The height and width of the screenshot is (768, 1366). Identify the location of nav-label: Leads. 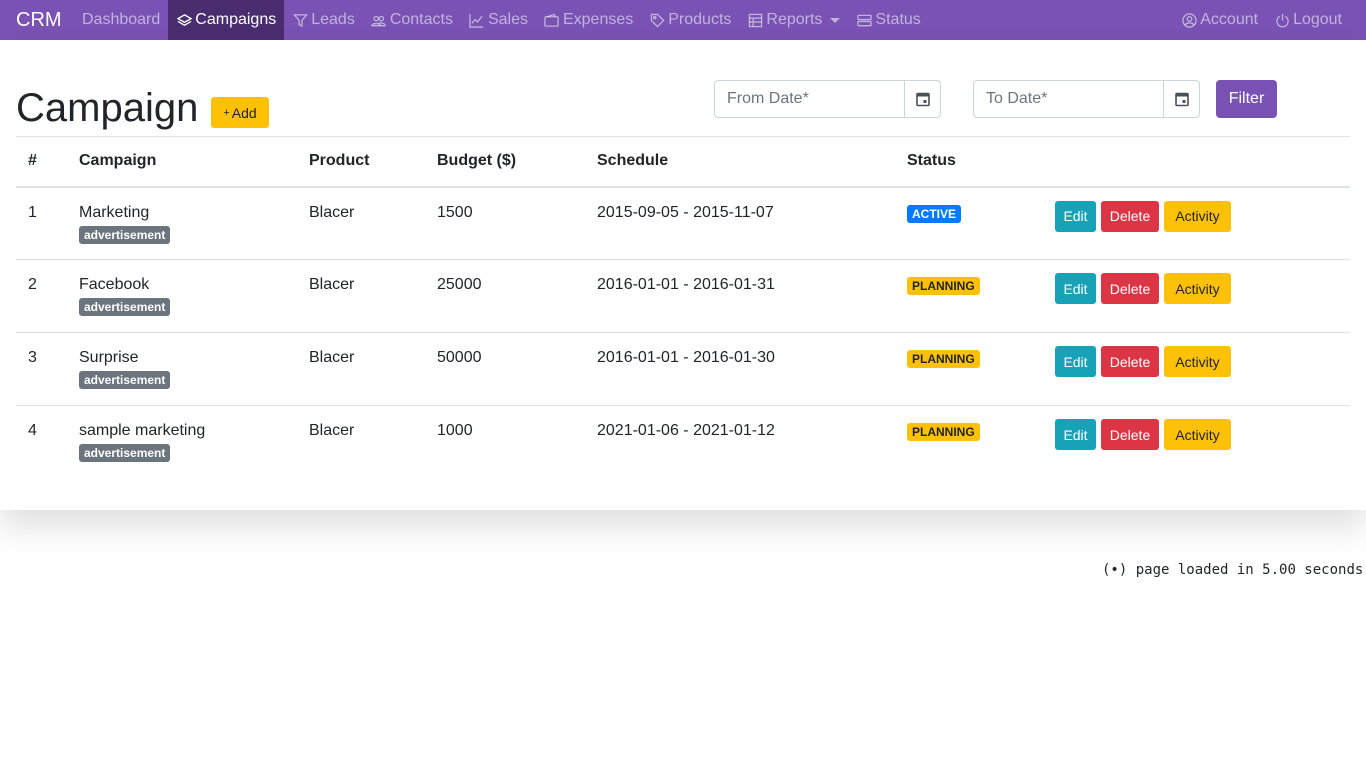
(333, 19).